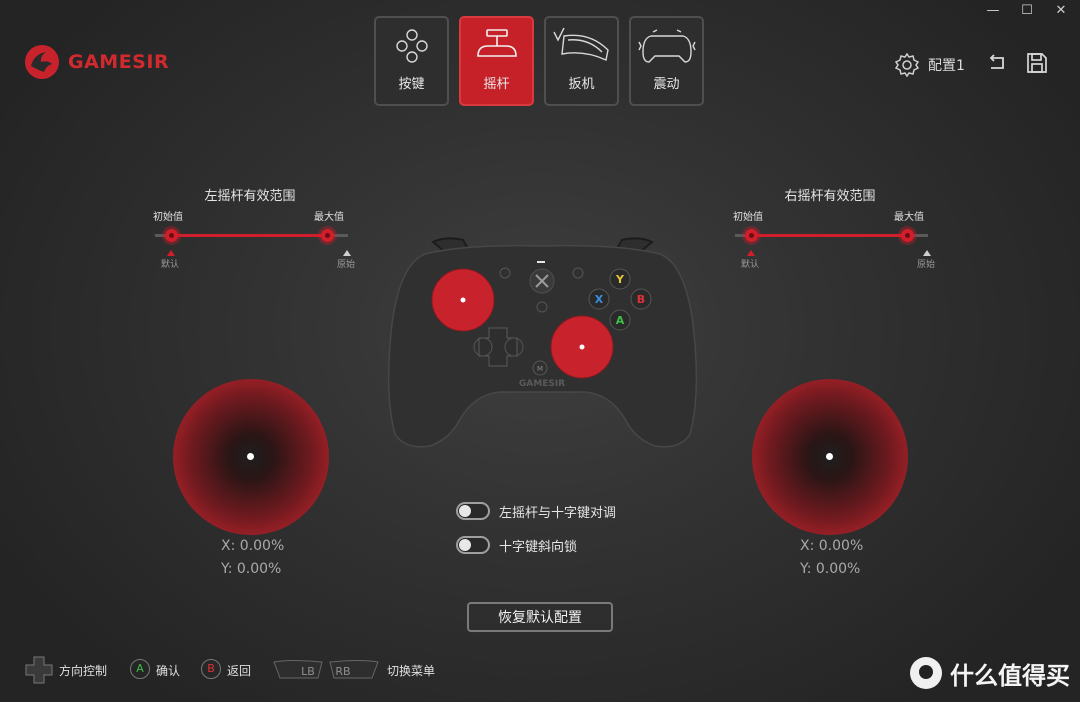 The height and width of the screenshot is (702, 1080). What do you see at coordinates (666, 46) in the screenshot?
I see `vibration-icon` at bounding box center [666, 46].